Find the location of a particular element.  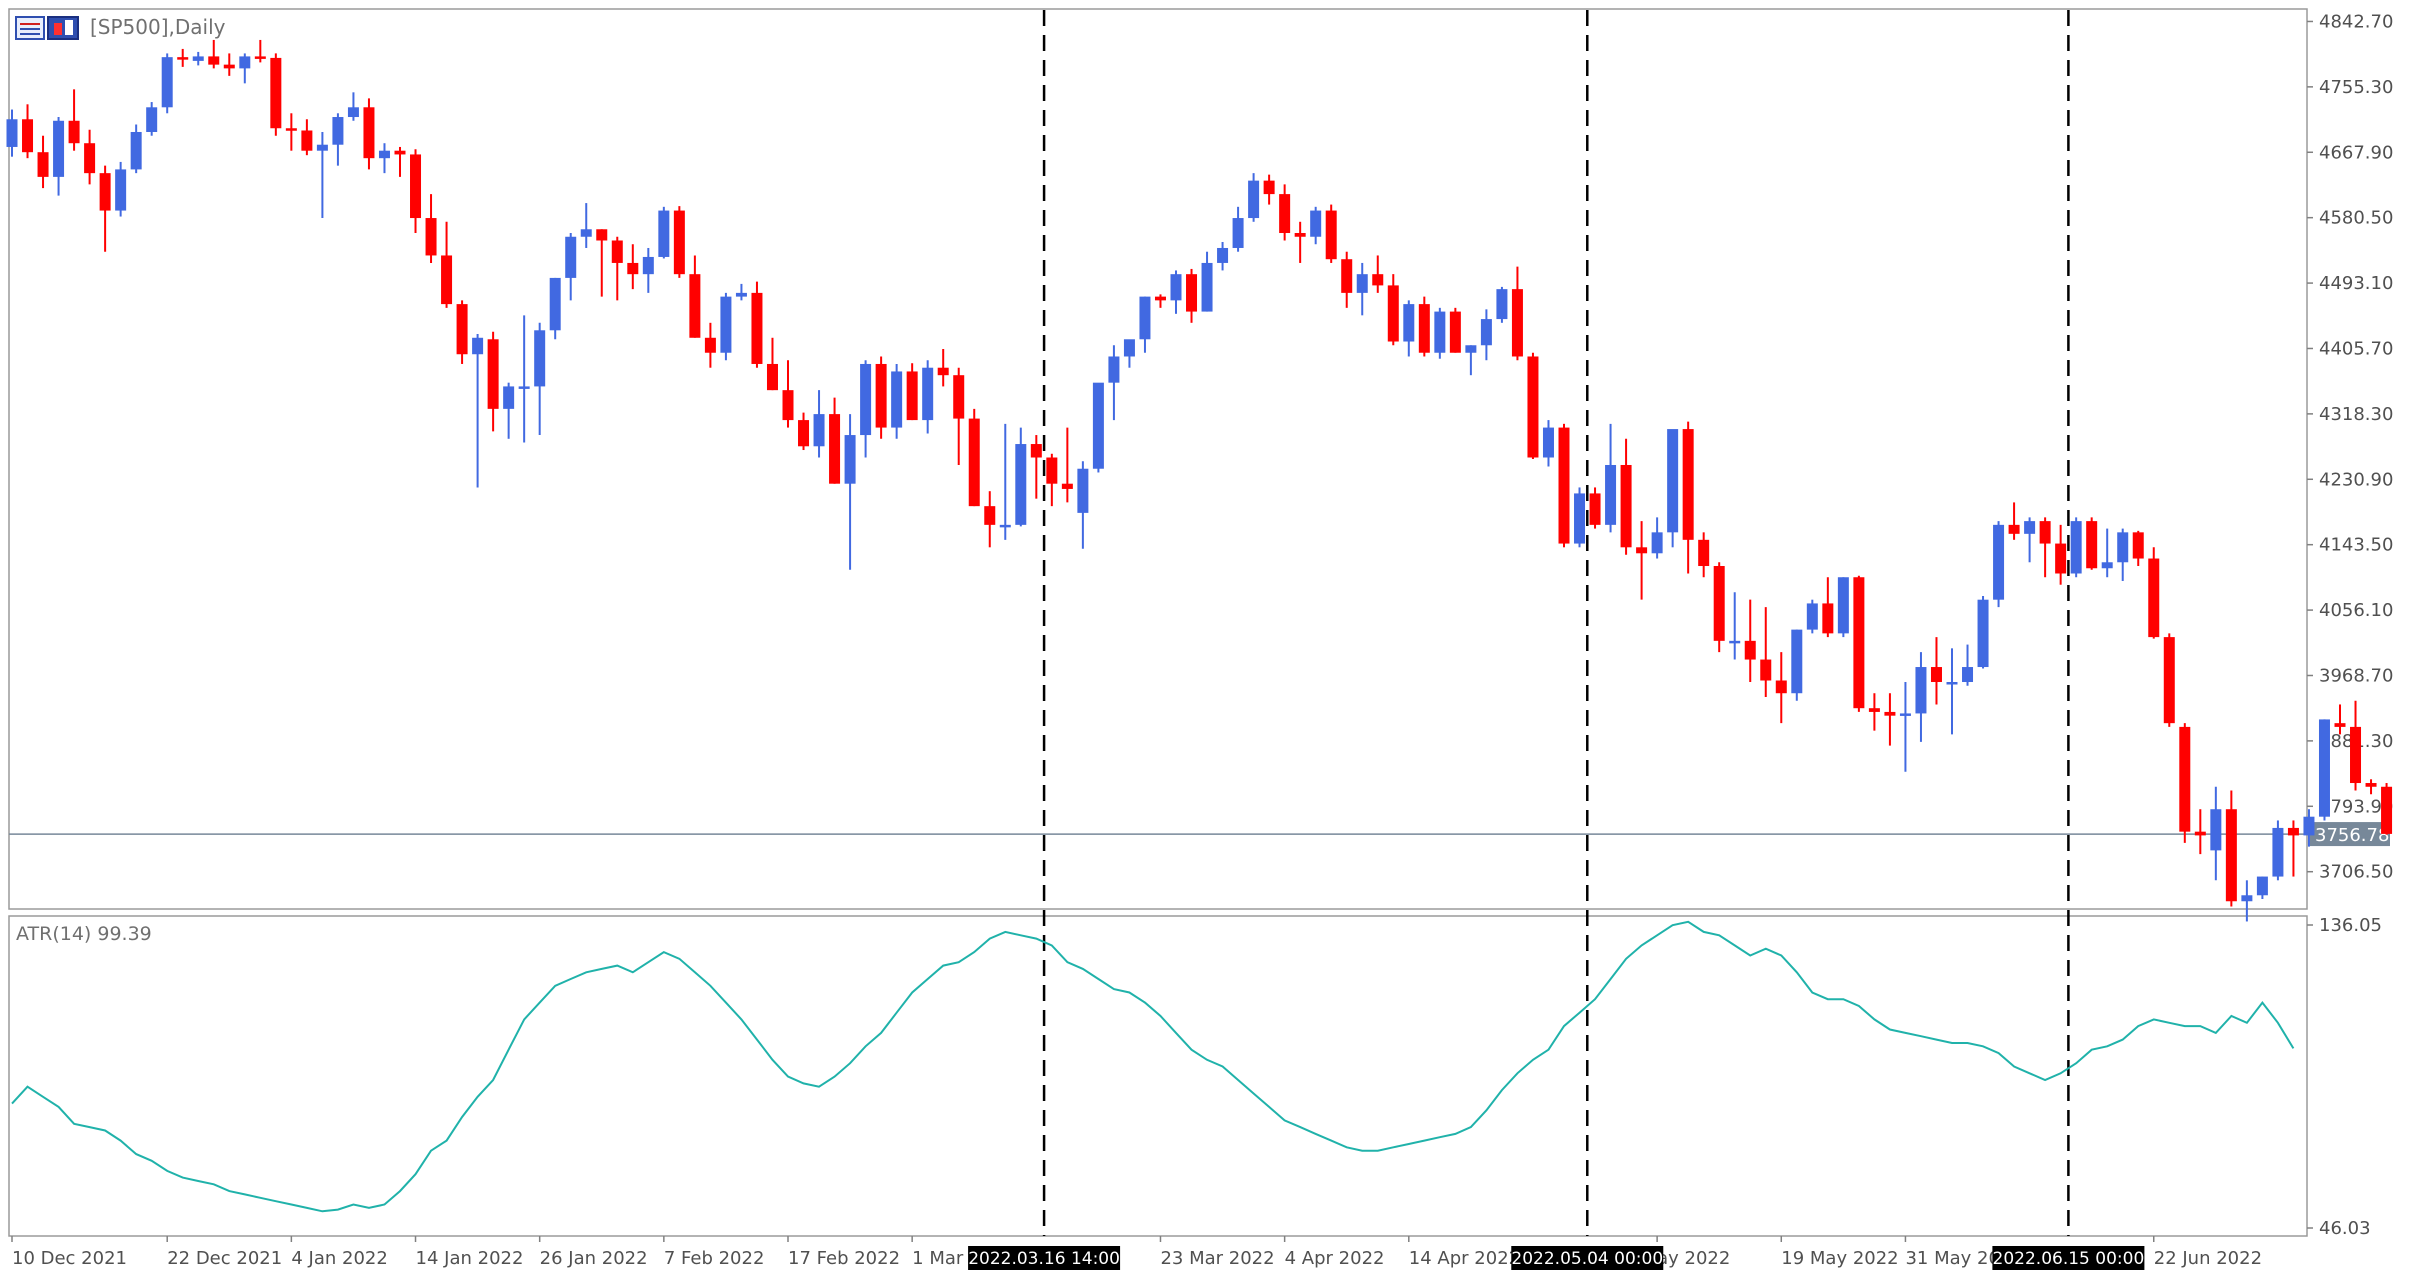

price-tick-label: 4318.30 is located at coordinates (2356, 414).